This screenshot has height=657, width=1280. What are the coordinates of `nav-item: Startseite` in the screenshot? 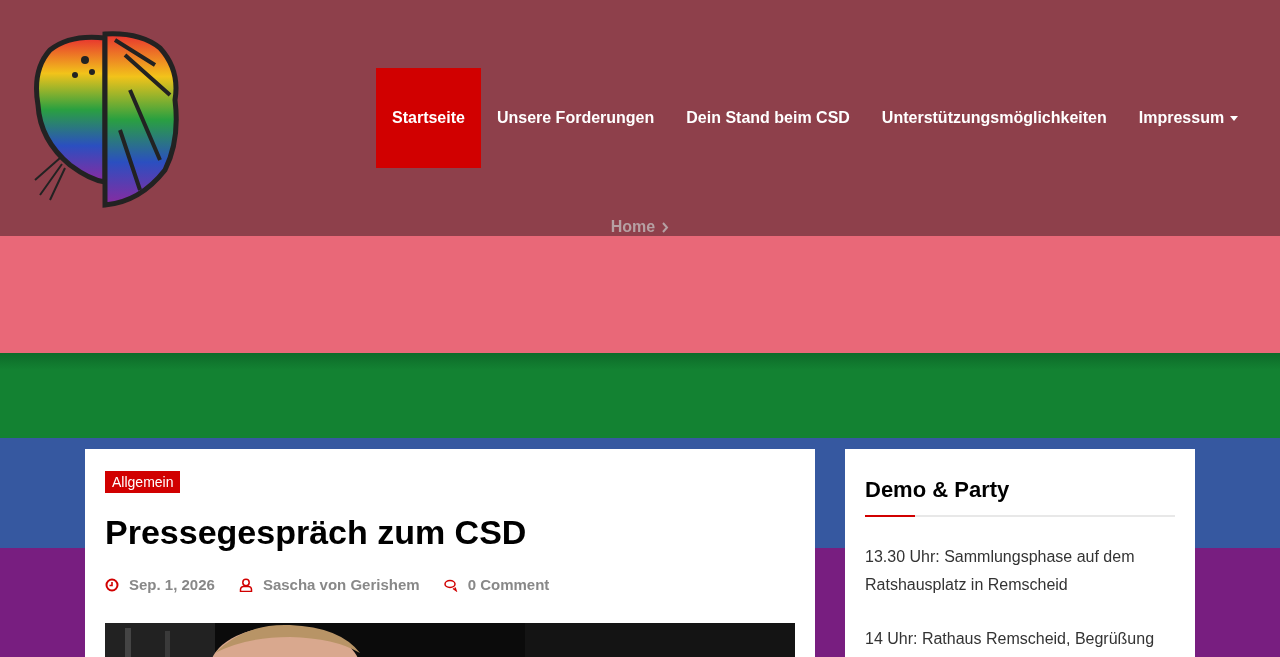 It's located at (428, 118).